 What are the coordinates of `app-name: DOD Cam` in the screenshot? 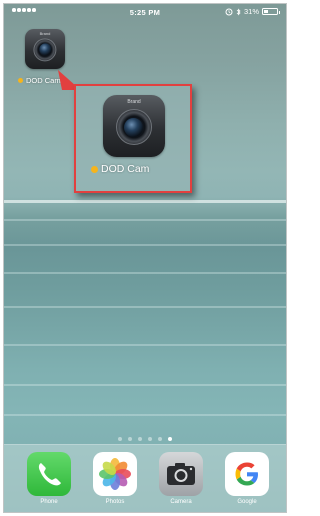 It's located at (125, 169).